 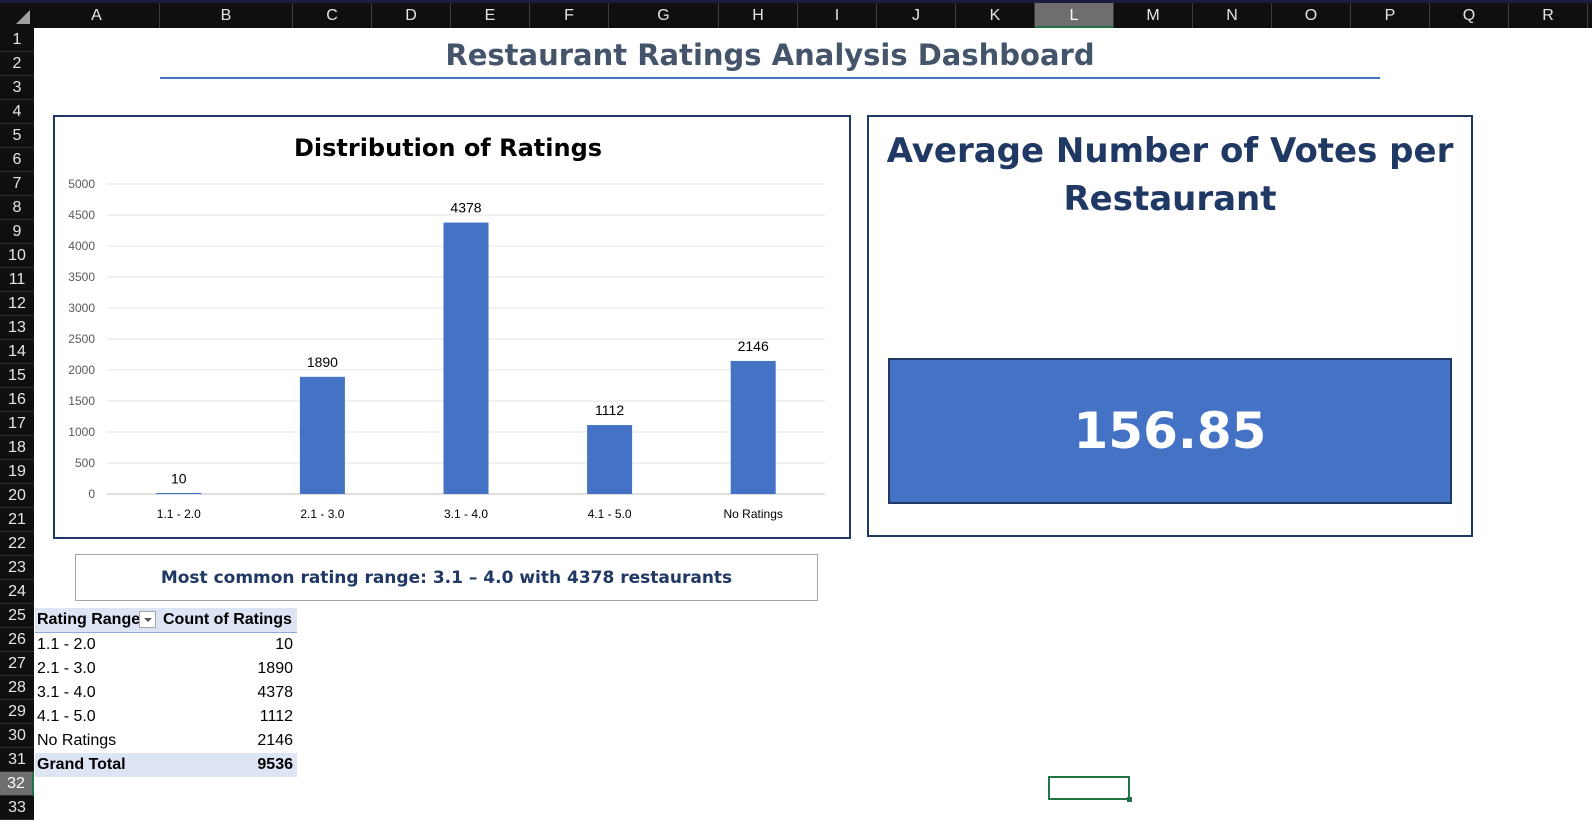 I want to click on row-header-3: 3, so click(x=17, y=88).